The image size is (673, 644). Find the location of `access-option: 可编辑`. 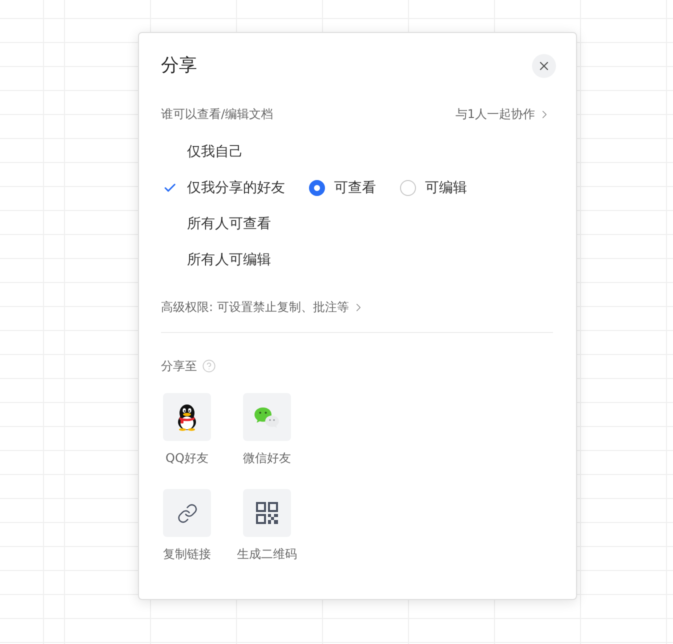

access-option: 可编辑 is located at coordinates (433, 188).